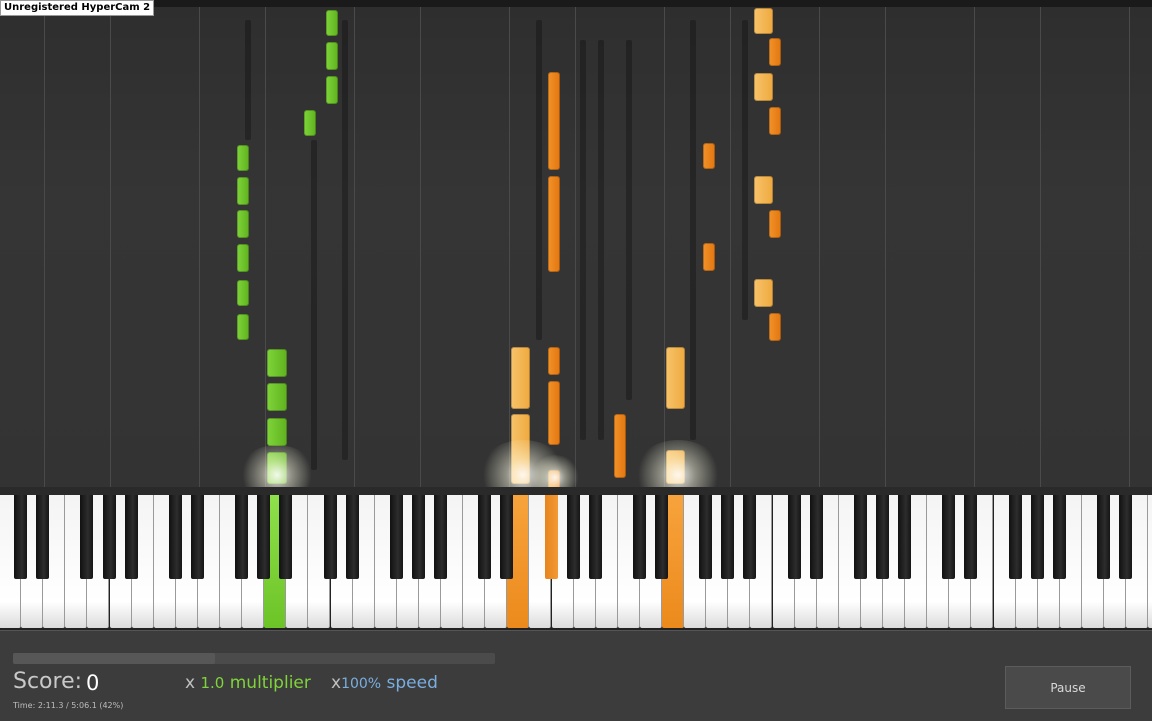  Describe the element at coordinates (384, 683) in the screenshot. I see `speed-readout: x100% speed` at that location.